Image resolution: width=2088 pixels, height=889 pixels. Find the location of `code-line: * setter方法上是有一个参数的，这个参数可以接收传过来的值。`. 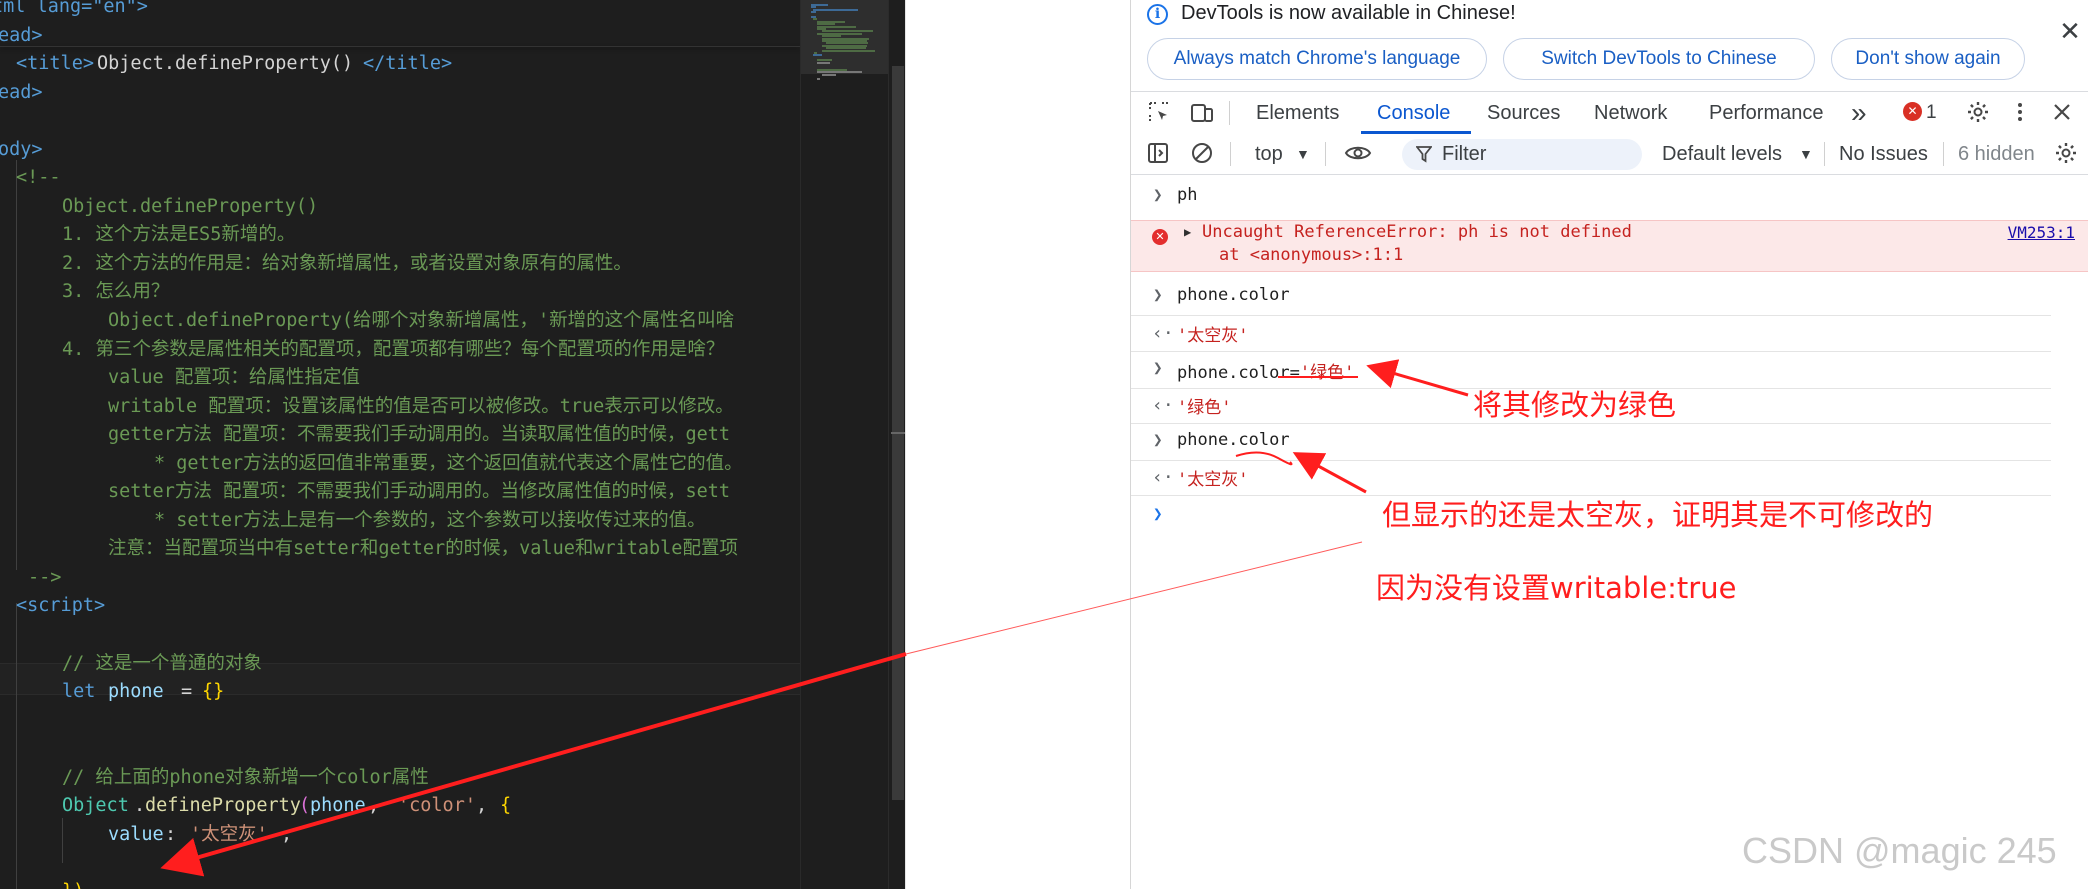

code-line: * setter方法上是有一个参数的，这个参数可以接收传过来的值。 is located at coordinates (400, 521).